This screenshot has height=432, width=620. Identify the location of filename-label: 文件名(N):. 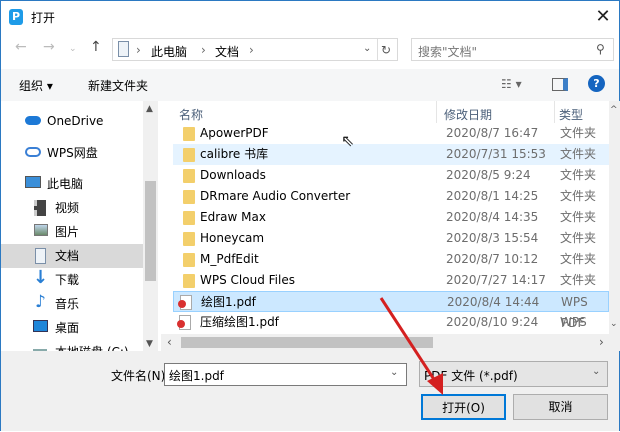
(140, 376).